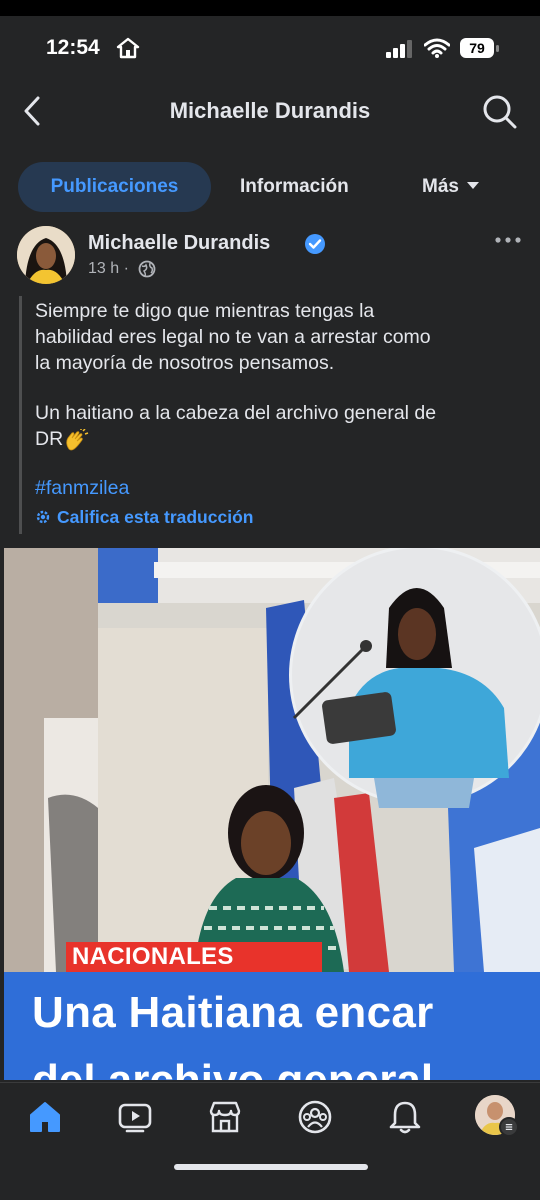  What do you see at coordinates (205, 311) in the screenshot?
I see `post-text-line: Siempre te digo que mientras tengas la` at bounding box center [205, 311].